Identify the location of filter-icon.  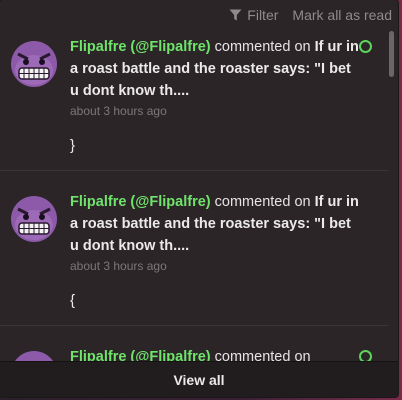
(235, 15).